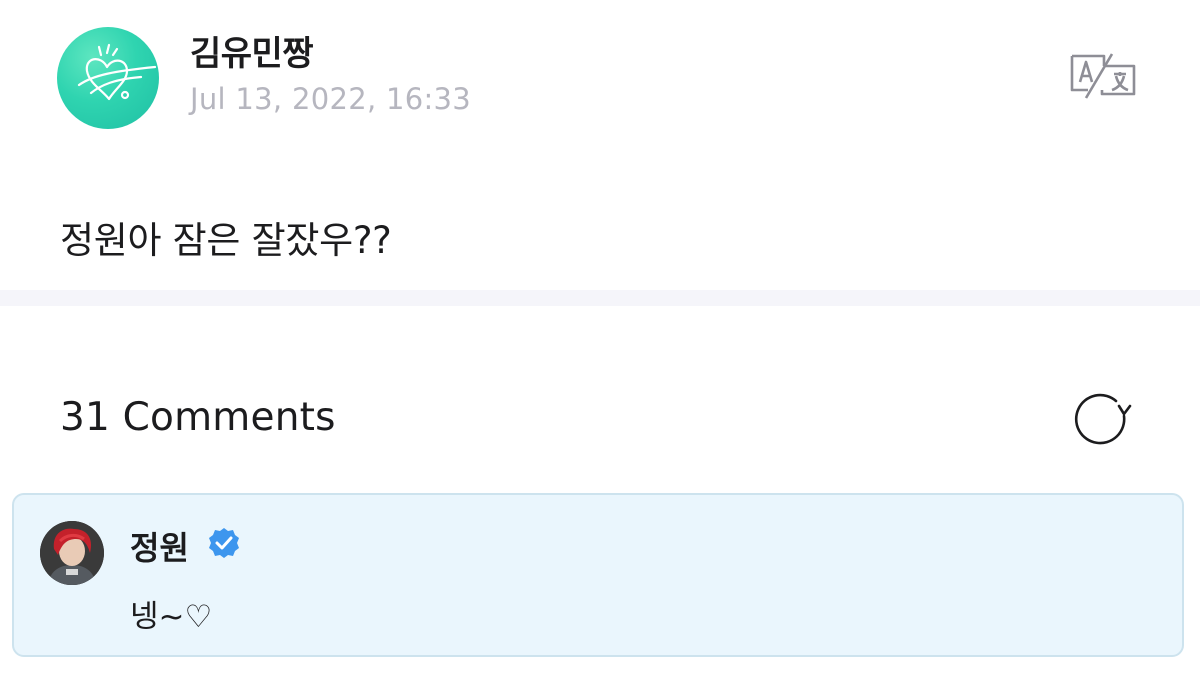 The height and width of the screenshot is (689, 1200). I want to click on user-photo-avatar-icon, so click(72, 553).